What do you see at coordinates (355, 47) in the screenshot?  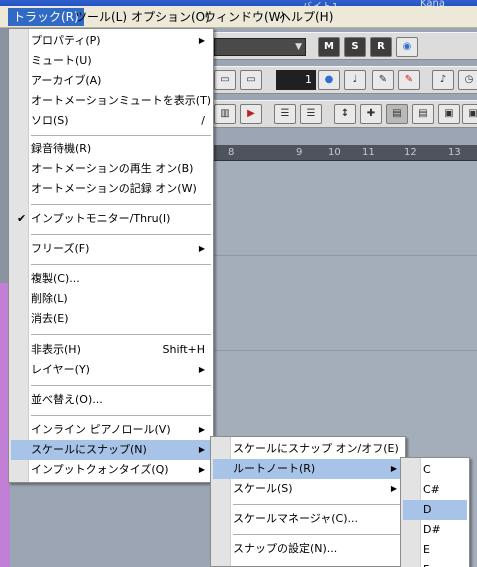 I see `solo-button: S` at bounding box center [355, 47].